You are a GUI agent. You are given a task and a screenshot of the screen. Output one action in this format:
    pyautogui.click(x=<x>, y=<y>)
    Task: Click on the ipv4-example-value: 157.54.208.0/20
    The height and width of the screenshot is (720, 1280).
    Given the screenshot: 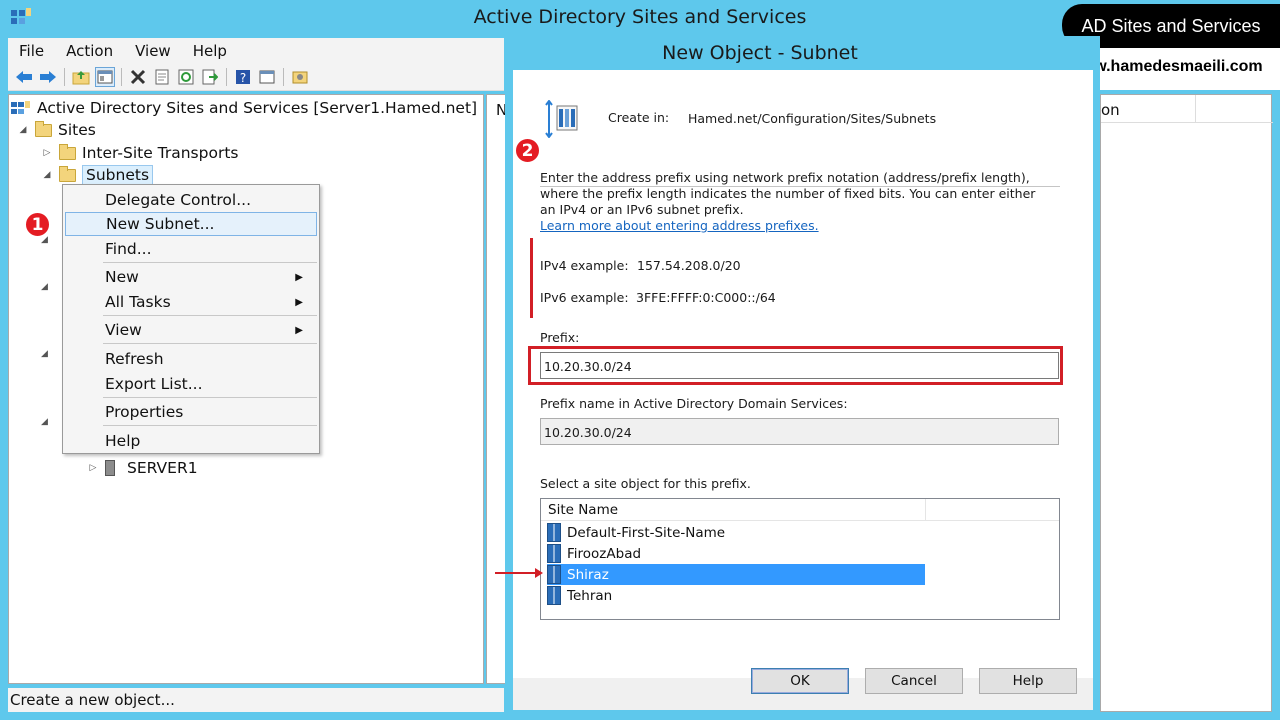 What is the action you would take?
    pyautogui.click(x=689, y=265)
    